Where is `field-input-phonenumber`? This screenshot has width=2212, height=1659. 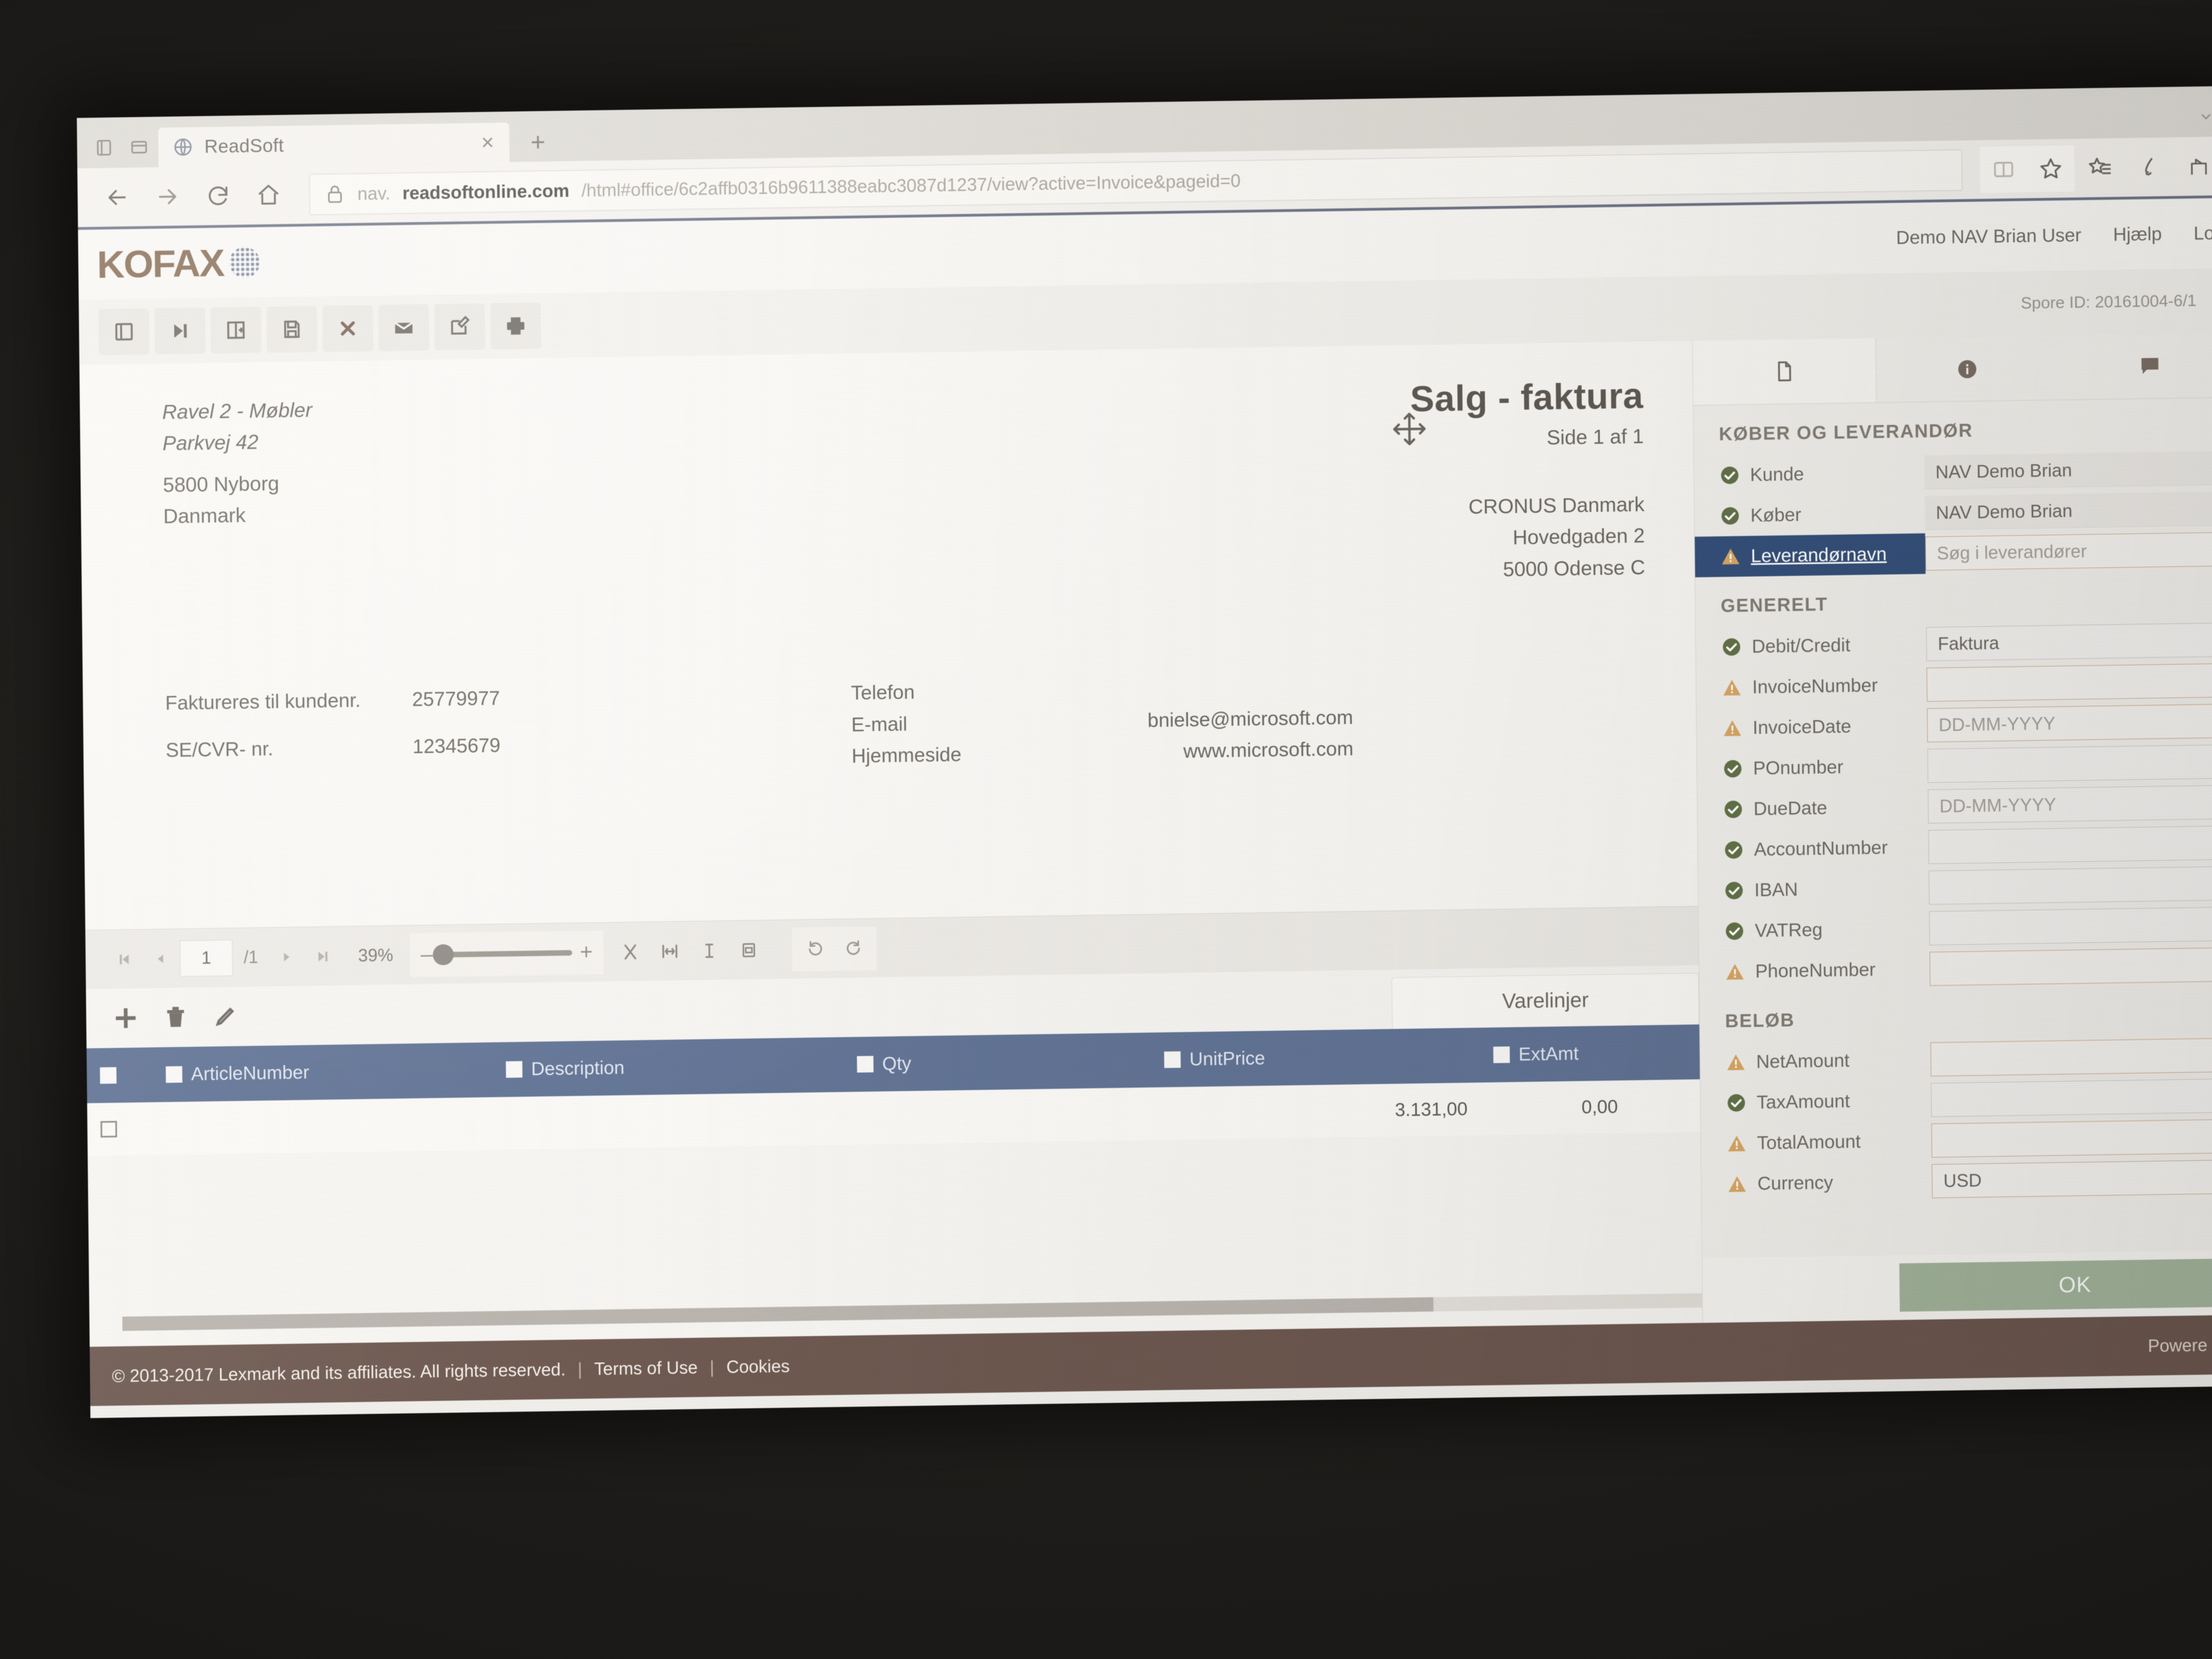
field-input-phonenumber is located at coordinates (2070, 967).